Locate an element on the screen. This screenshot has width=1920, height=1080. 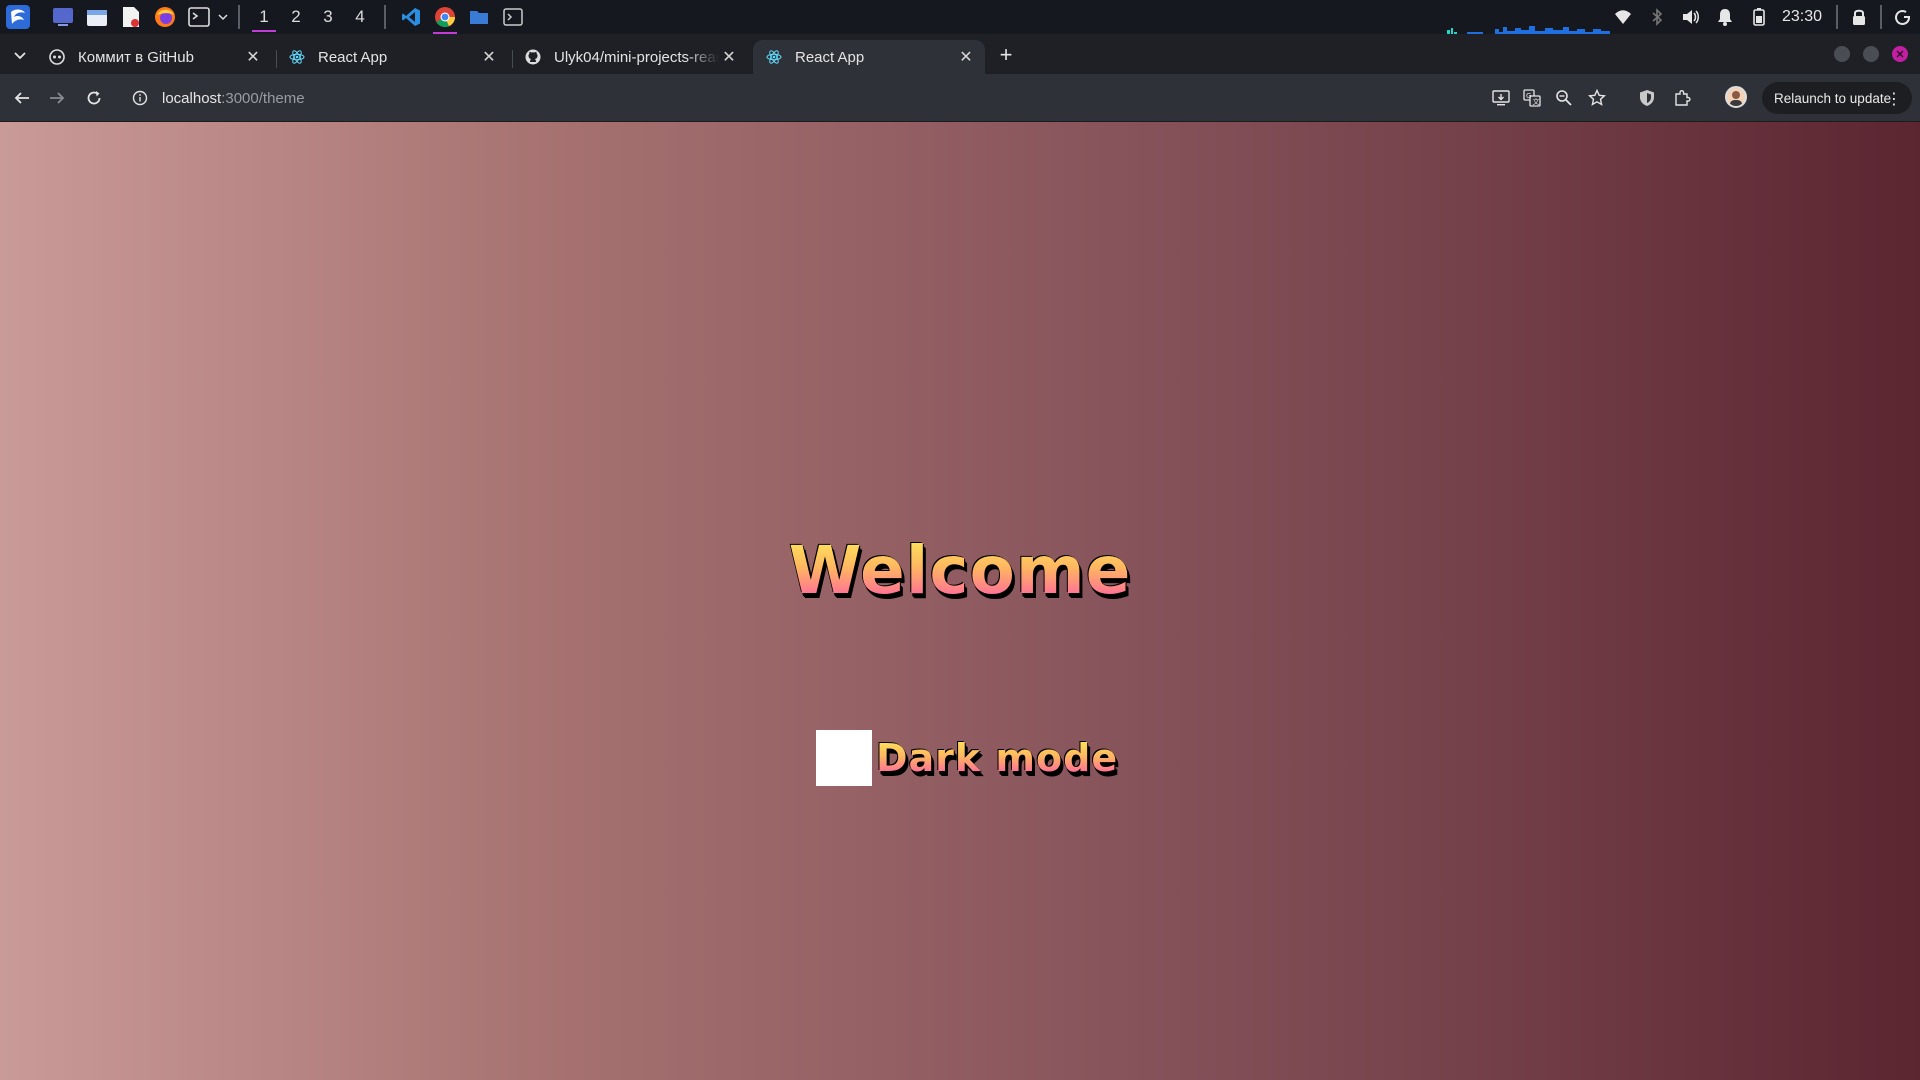
dark-mode-label: Dark mode is located at coordinates (997, 758).